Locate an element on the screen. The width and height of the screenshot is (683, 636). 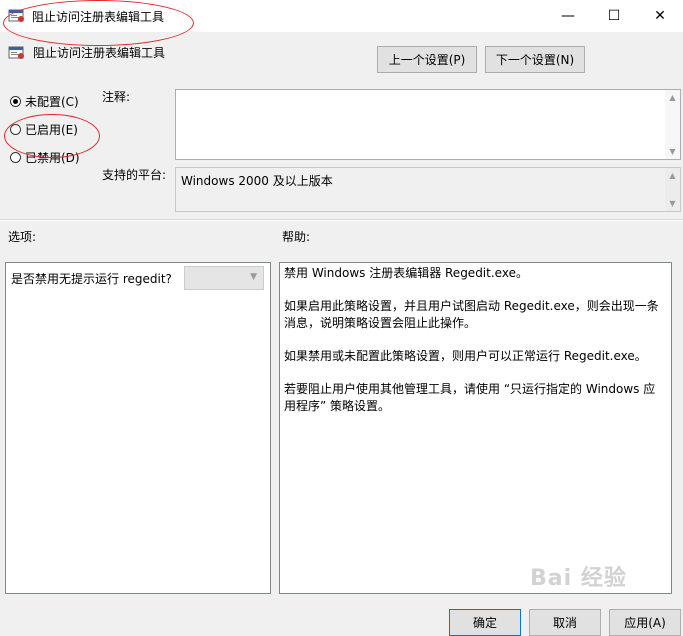
cancel-button: 取消 is located at coordinates (565, 622).